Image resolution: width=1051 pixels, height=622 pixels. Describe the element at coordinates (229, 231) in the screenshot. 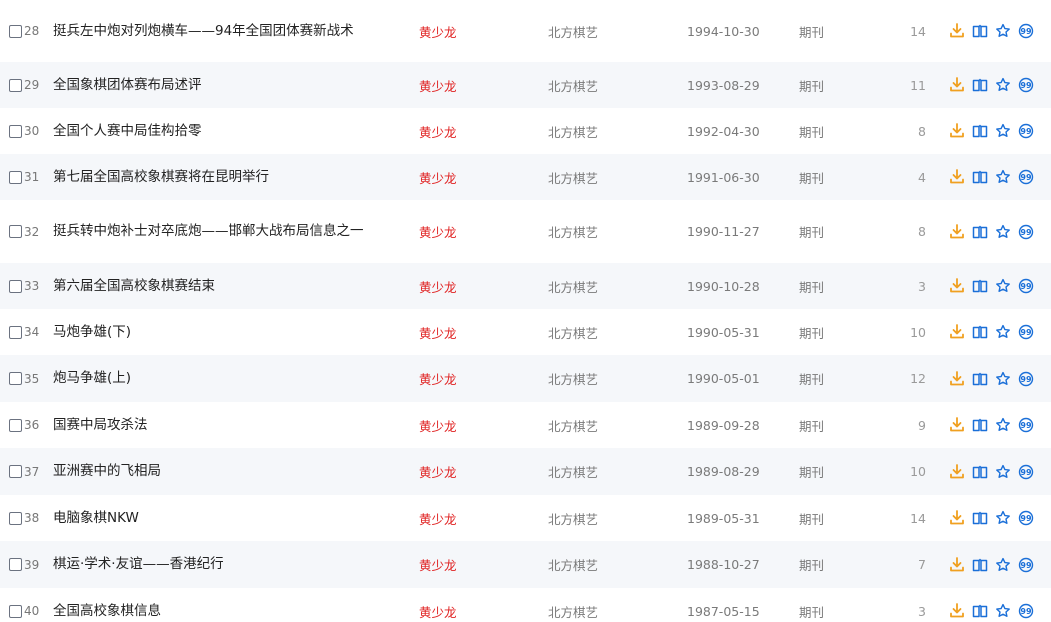

I see `article-title-link: 挺兵转中炮补士对卒底炮——邯郸大战布局信息之一` at that location.